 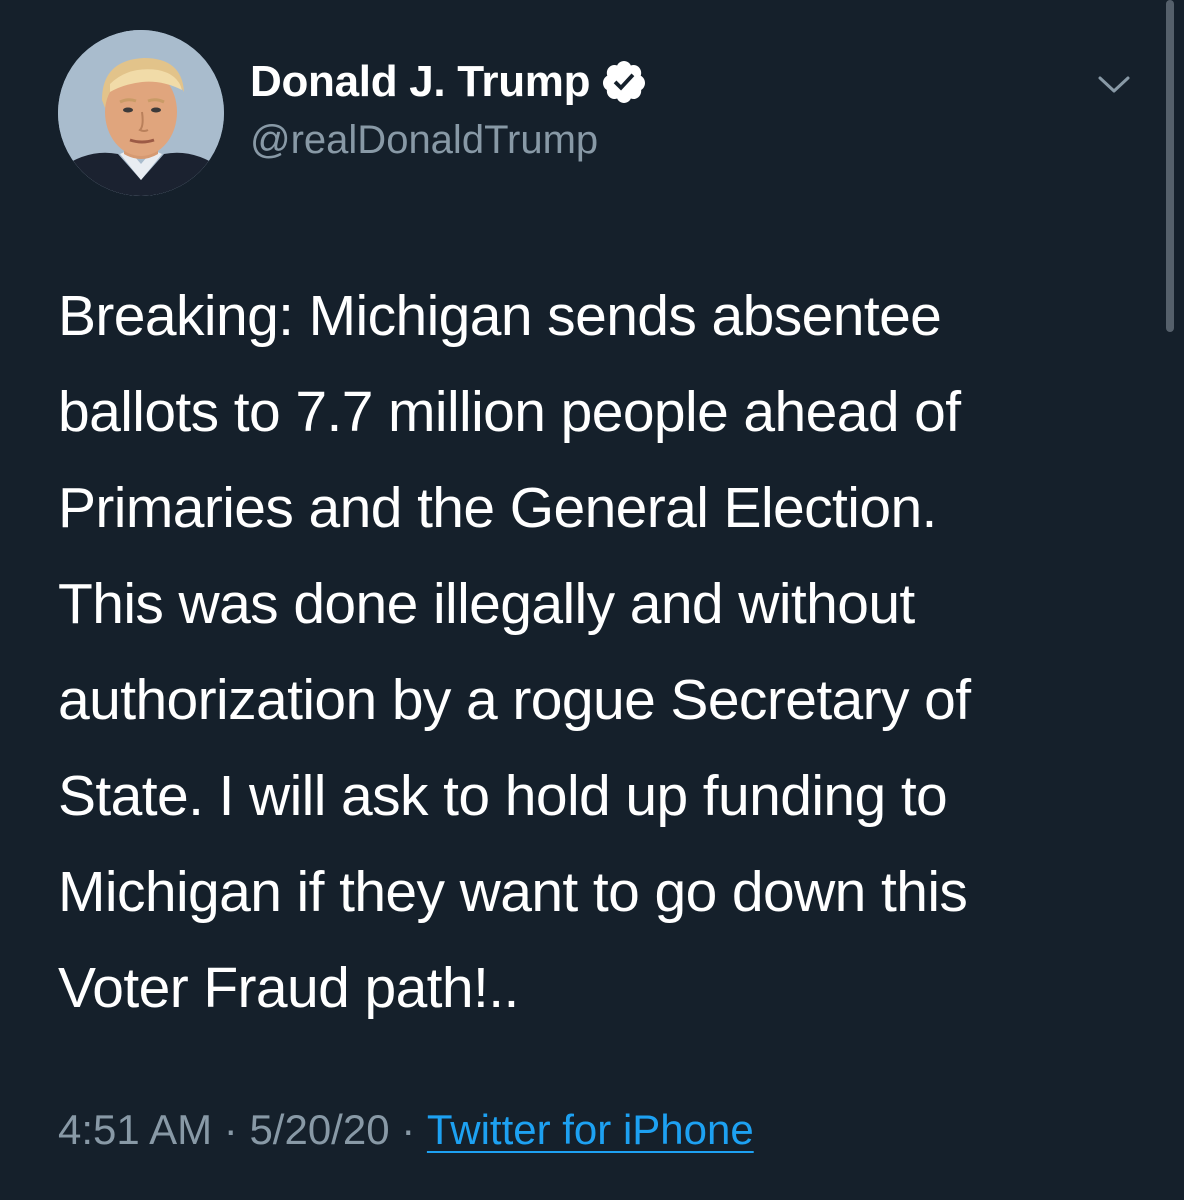 What do you see at coordinates (319, 1130) in the screenshot?
I see `tweet-date: 5/20/20` at bounding box center [319, 1130].